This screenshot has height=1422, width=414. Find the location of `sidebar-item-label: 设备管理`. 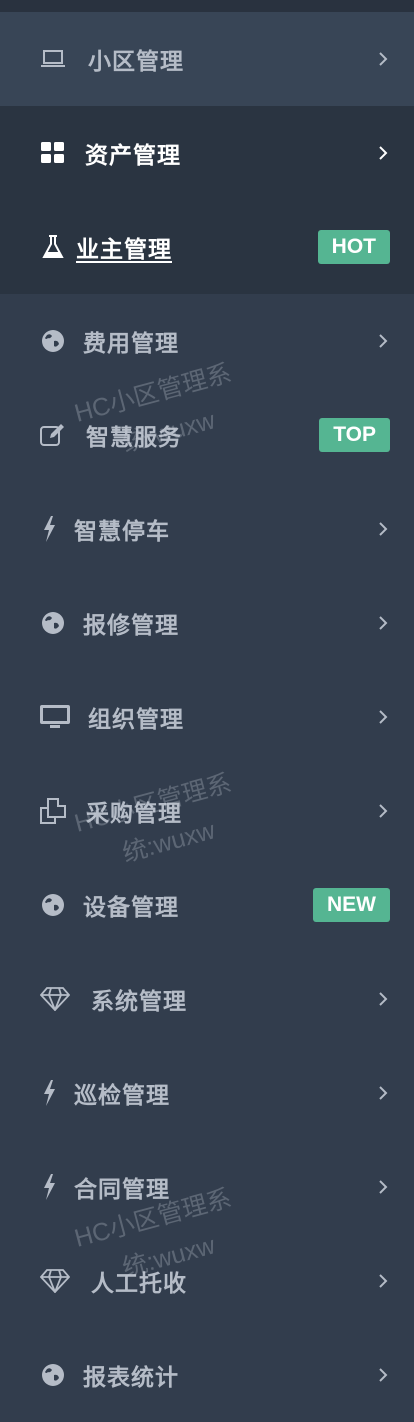

sidebar-item-label: 设备管理 is located at coordinates (131, 908).